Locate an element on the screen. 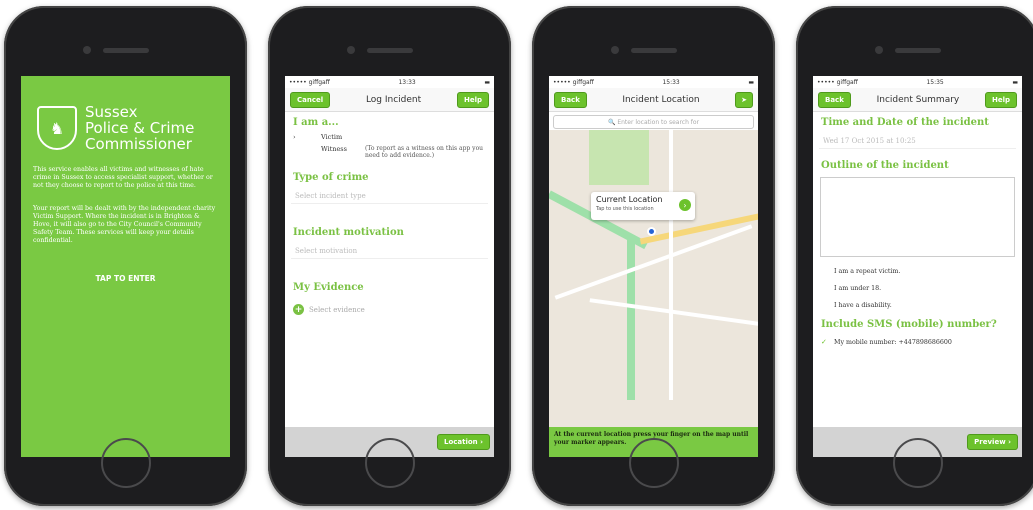 The image size is (1033, 510). time-heading: Time and Date of the incident is located at coordinates (905, 122).